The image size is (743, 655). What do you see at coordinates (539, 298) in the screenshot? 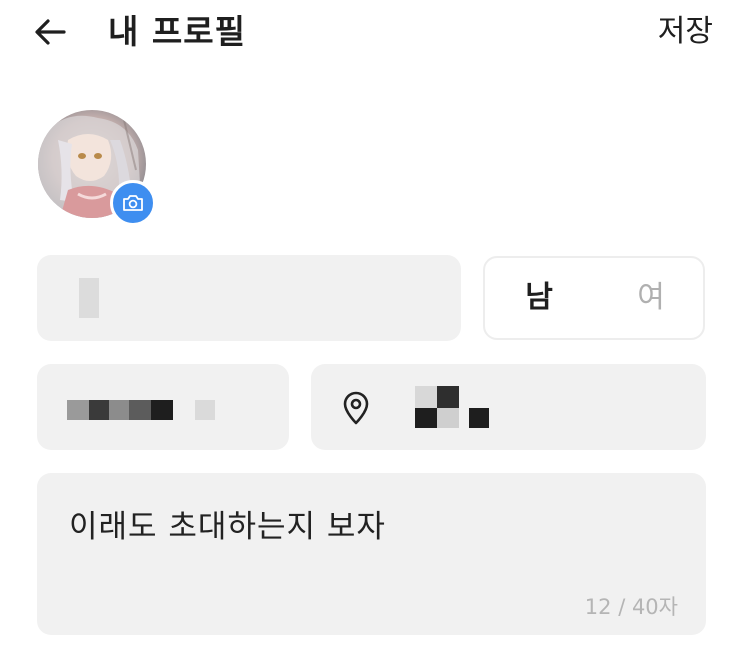
I see `gender-male-option: 남` at bounding box center [539, 298].